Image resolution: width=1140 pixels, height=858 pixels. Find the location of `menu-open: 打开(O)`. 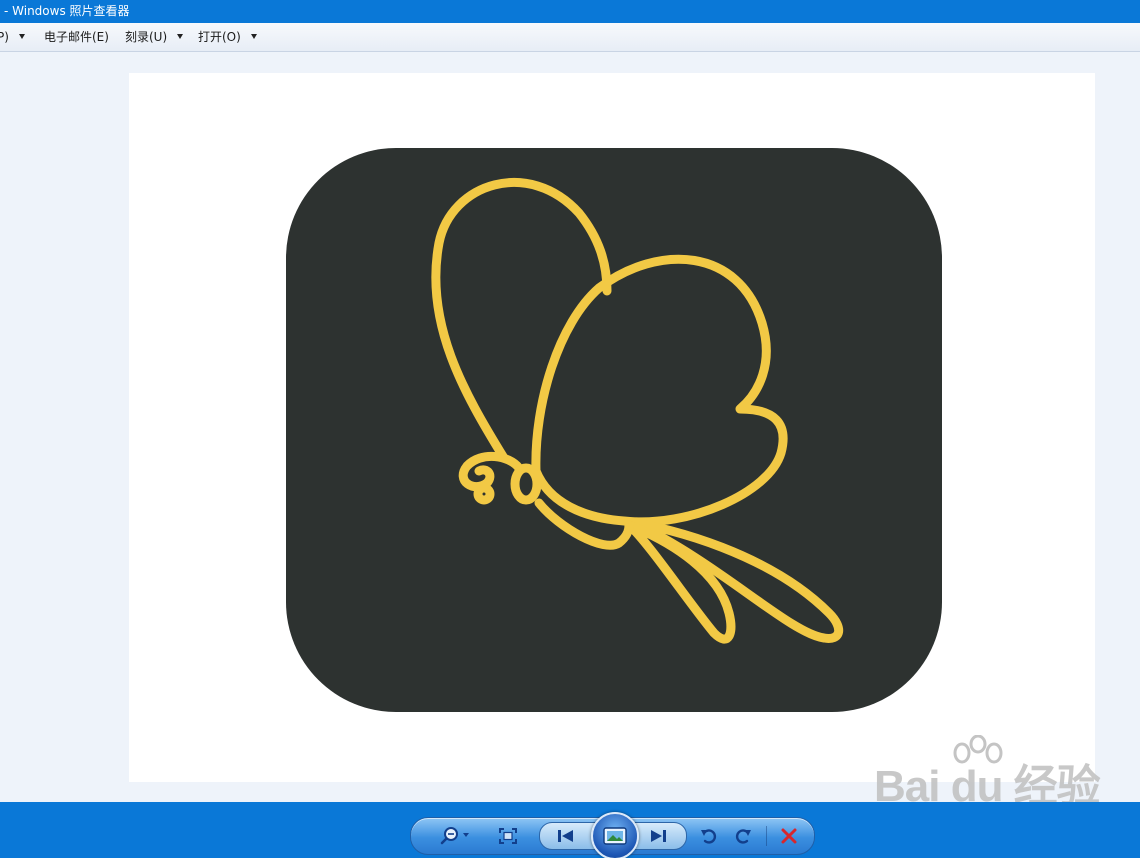

menu-open: 打开(O) is located at coordinates (227, 37).